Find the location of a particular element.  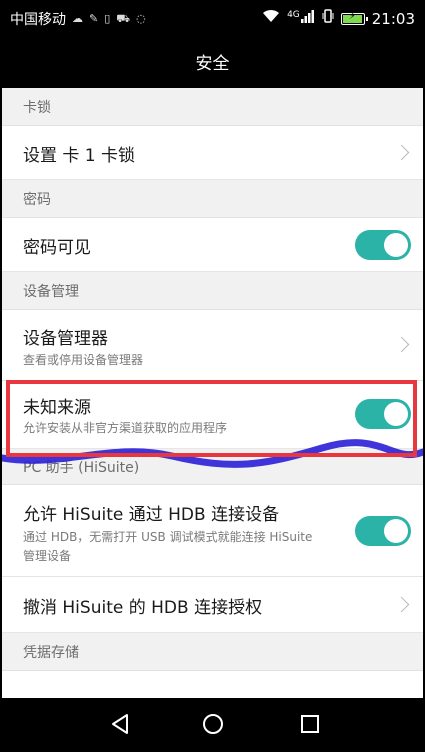

set-card-lock-label: 设置 卡 1 卡锁 is located at coordinates (79, 156).